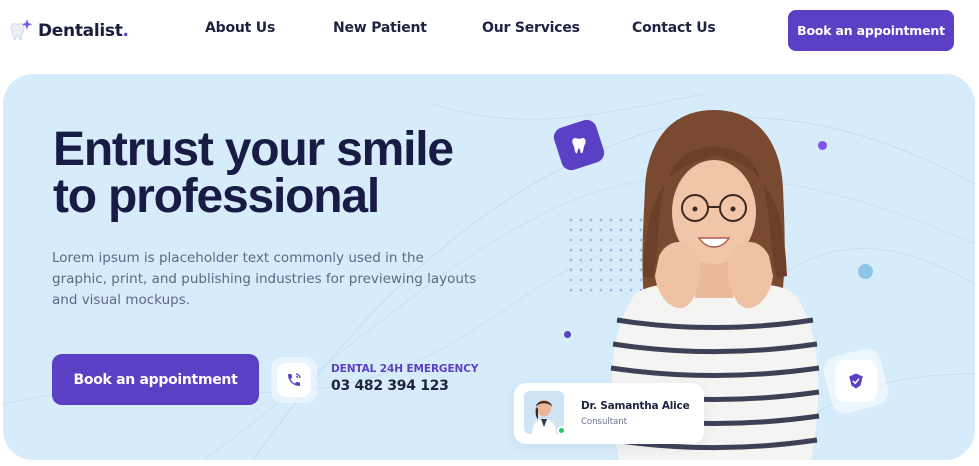 The height and width of the screenshot is (466, 979). I want to click on hero-book-appointment-button: Book an appointment, so click(155, 379).